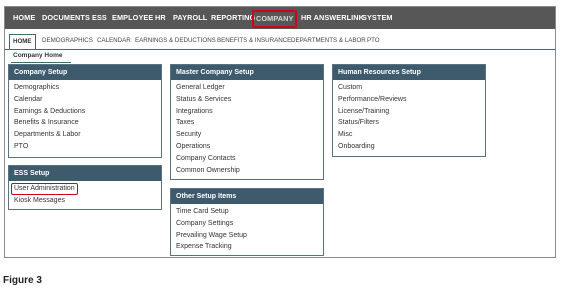 Image resolution: width=566 pixels, height=301 pixels. I want to click on nav-ess: ESS, so click(99, 18).